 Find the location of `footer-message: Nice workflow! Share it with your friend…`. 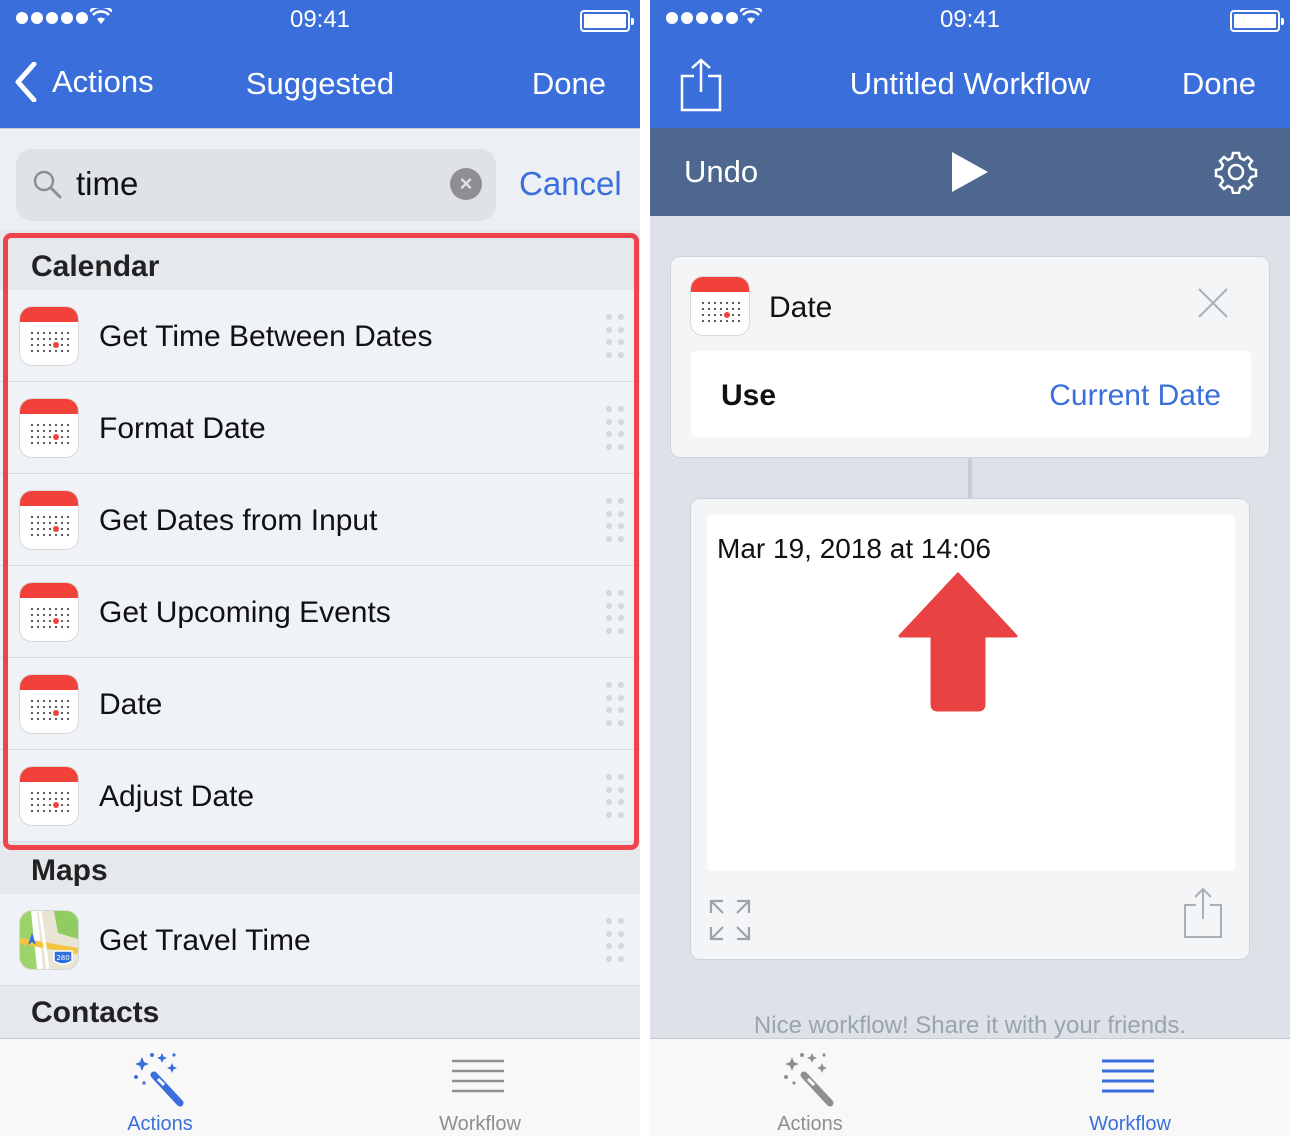

footer-message: Nice workflow! Share it with your friend… is located at coordinates (970, 1025).